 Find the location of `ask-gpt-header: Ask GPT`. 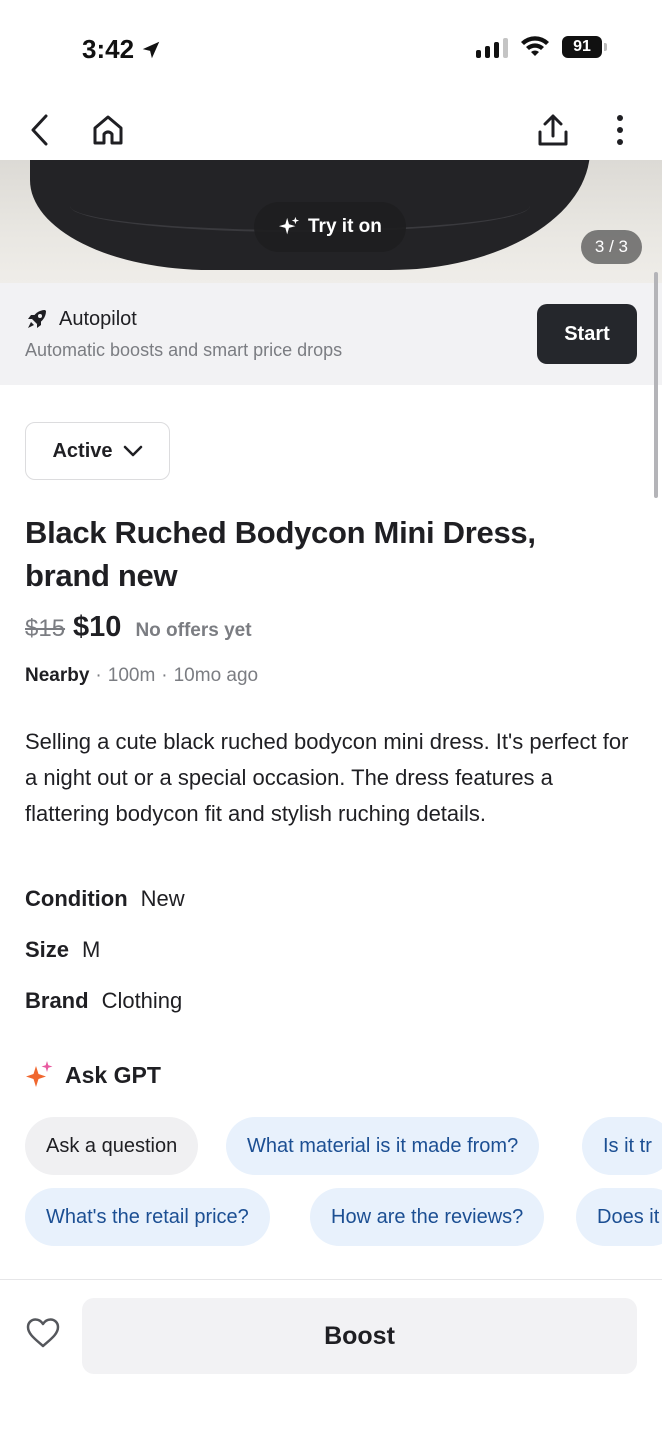

ask-gpt-header: Ask GPT is located at coordinates (93, 1075).